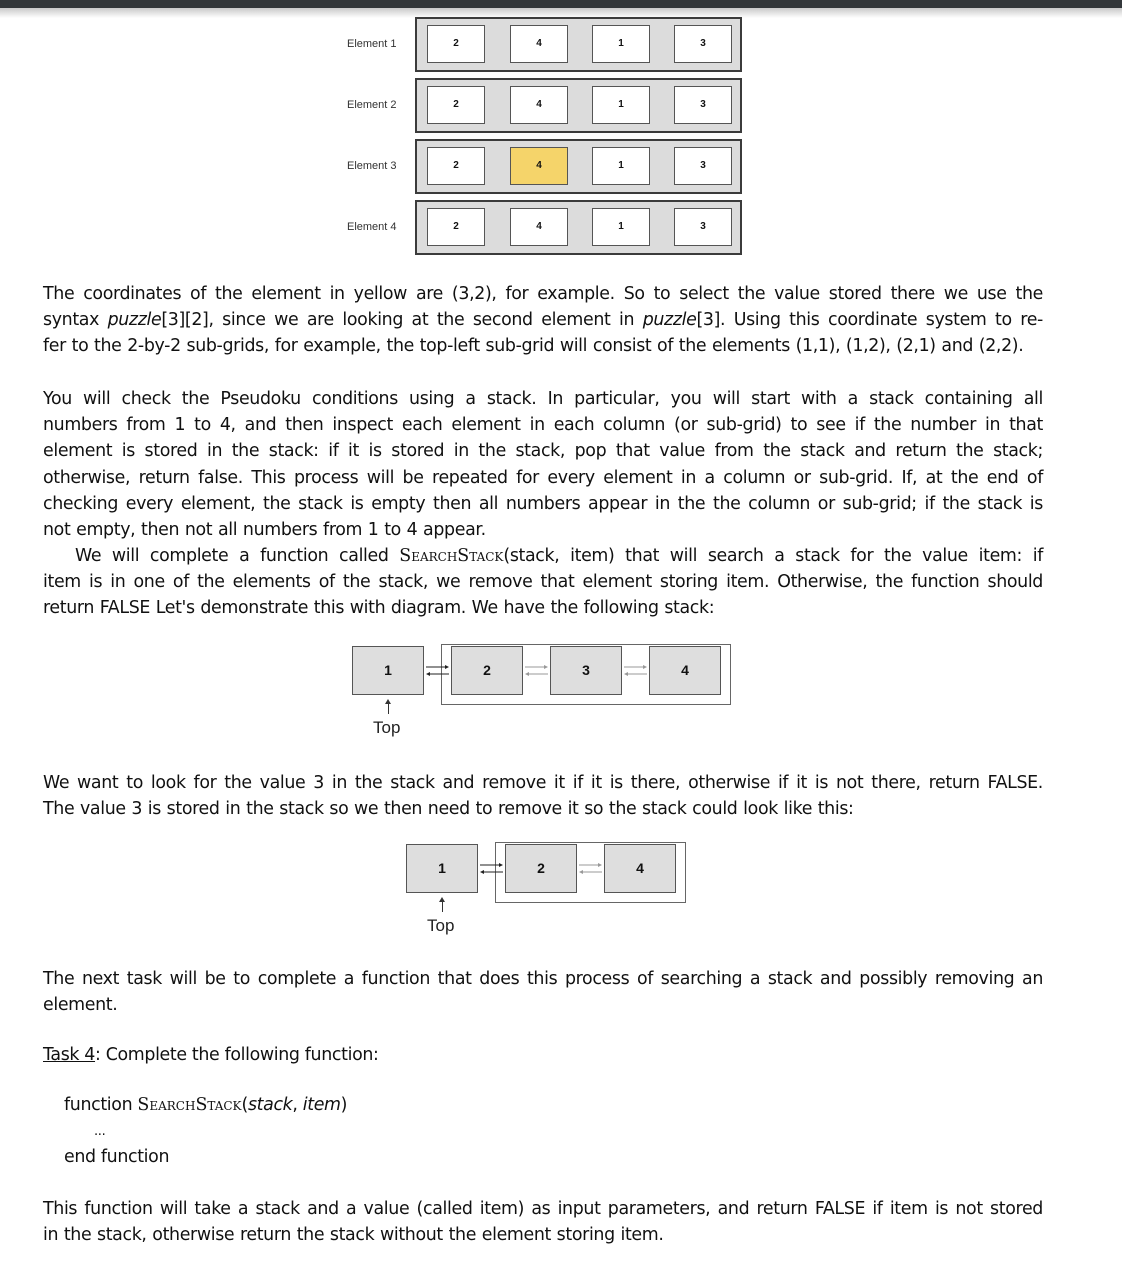  Describe the element at coordinates (321, 1105) in the screenshot. I see `param-item: item` at that location.